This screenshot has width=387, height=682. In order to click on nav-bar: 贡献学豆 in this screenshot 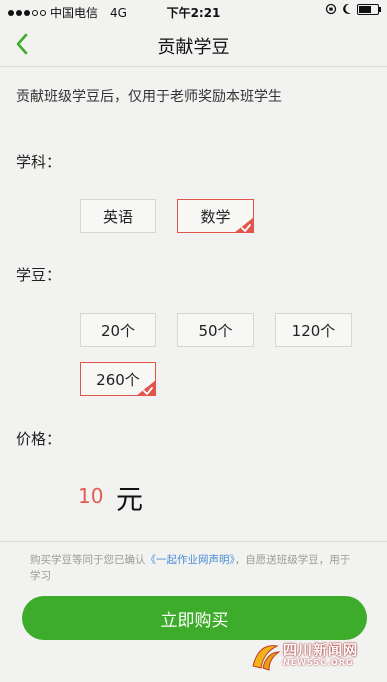, I will do `click(193, 44)`.